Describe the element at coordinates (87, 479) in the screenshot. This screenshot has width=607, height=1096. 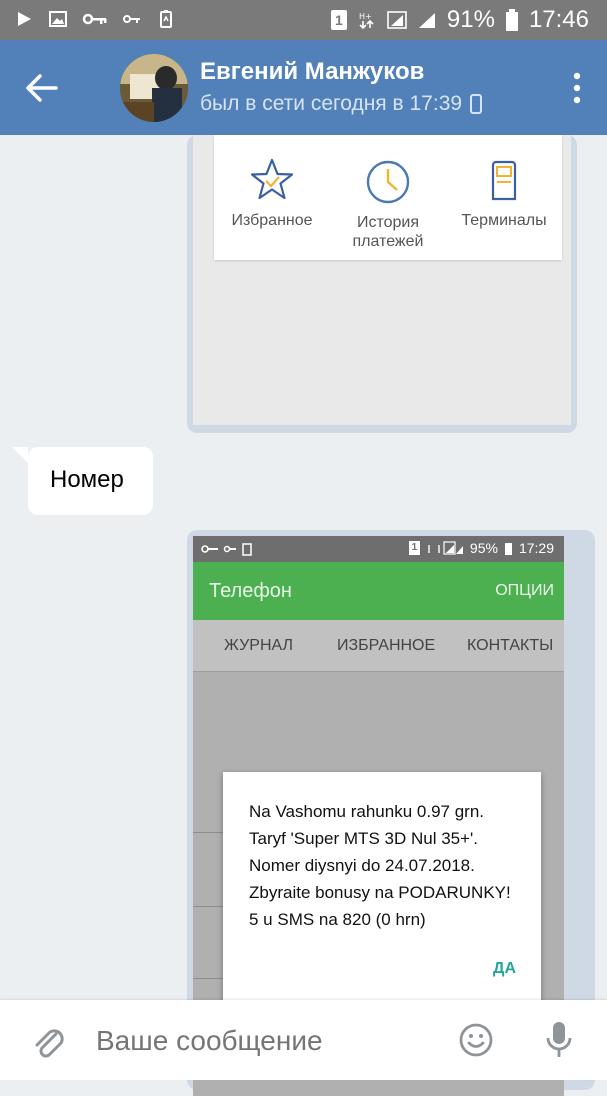
I see `message-text: Номер` at that location.